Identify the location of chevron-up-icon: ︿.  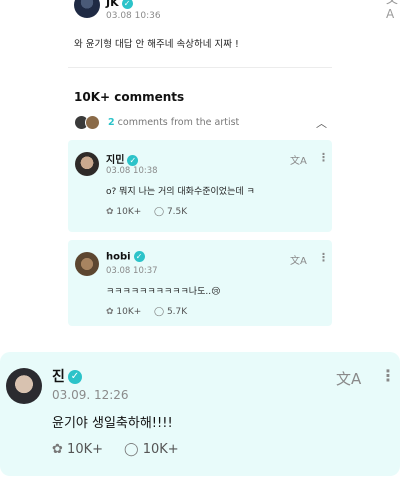
(321, 123).